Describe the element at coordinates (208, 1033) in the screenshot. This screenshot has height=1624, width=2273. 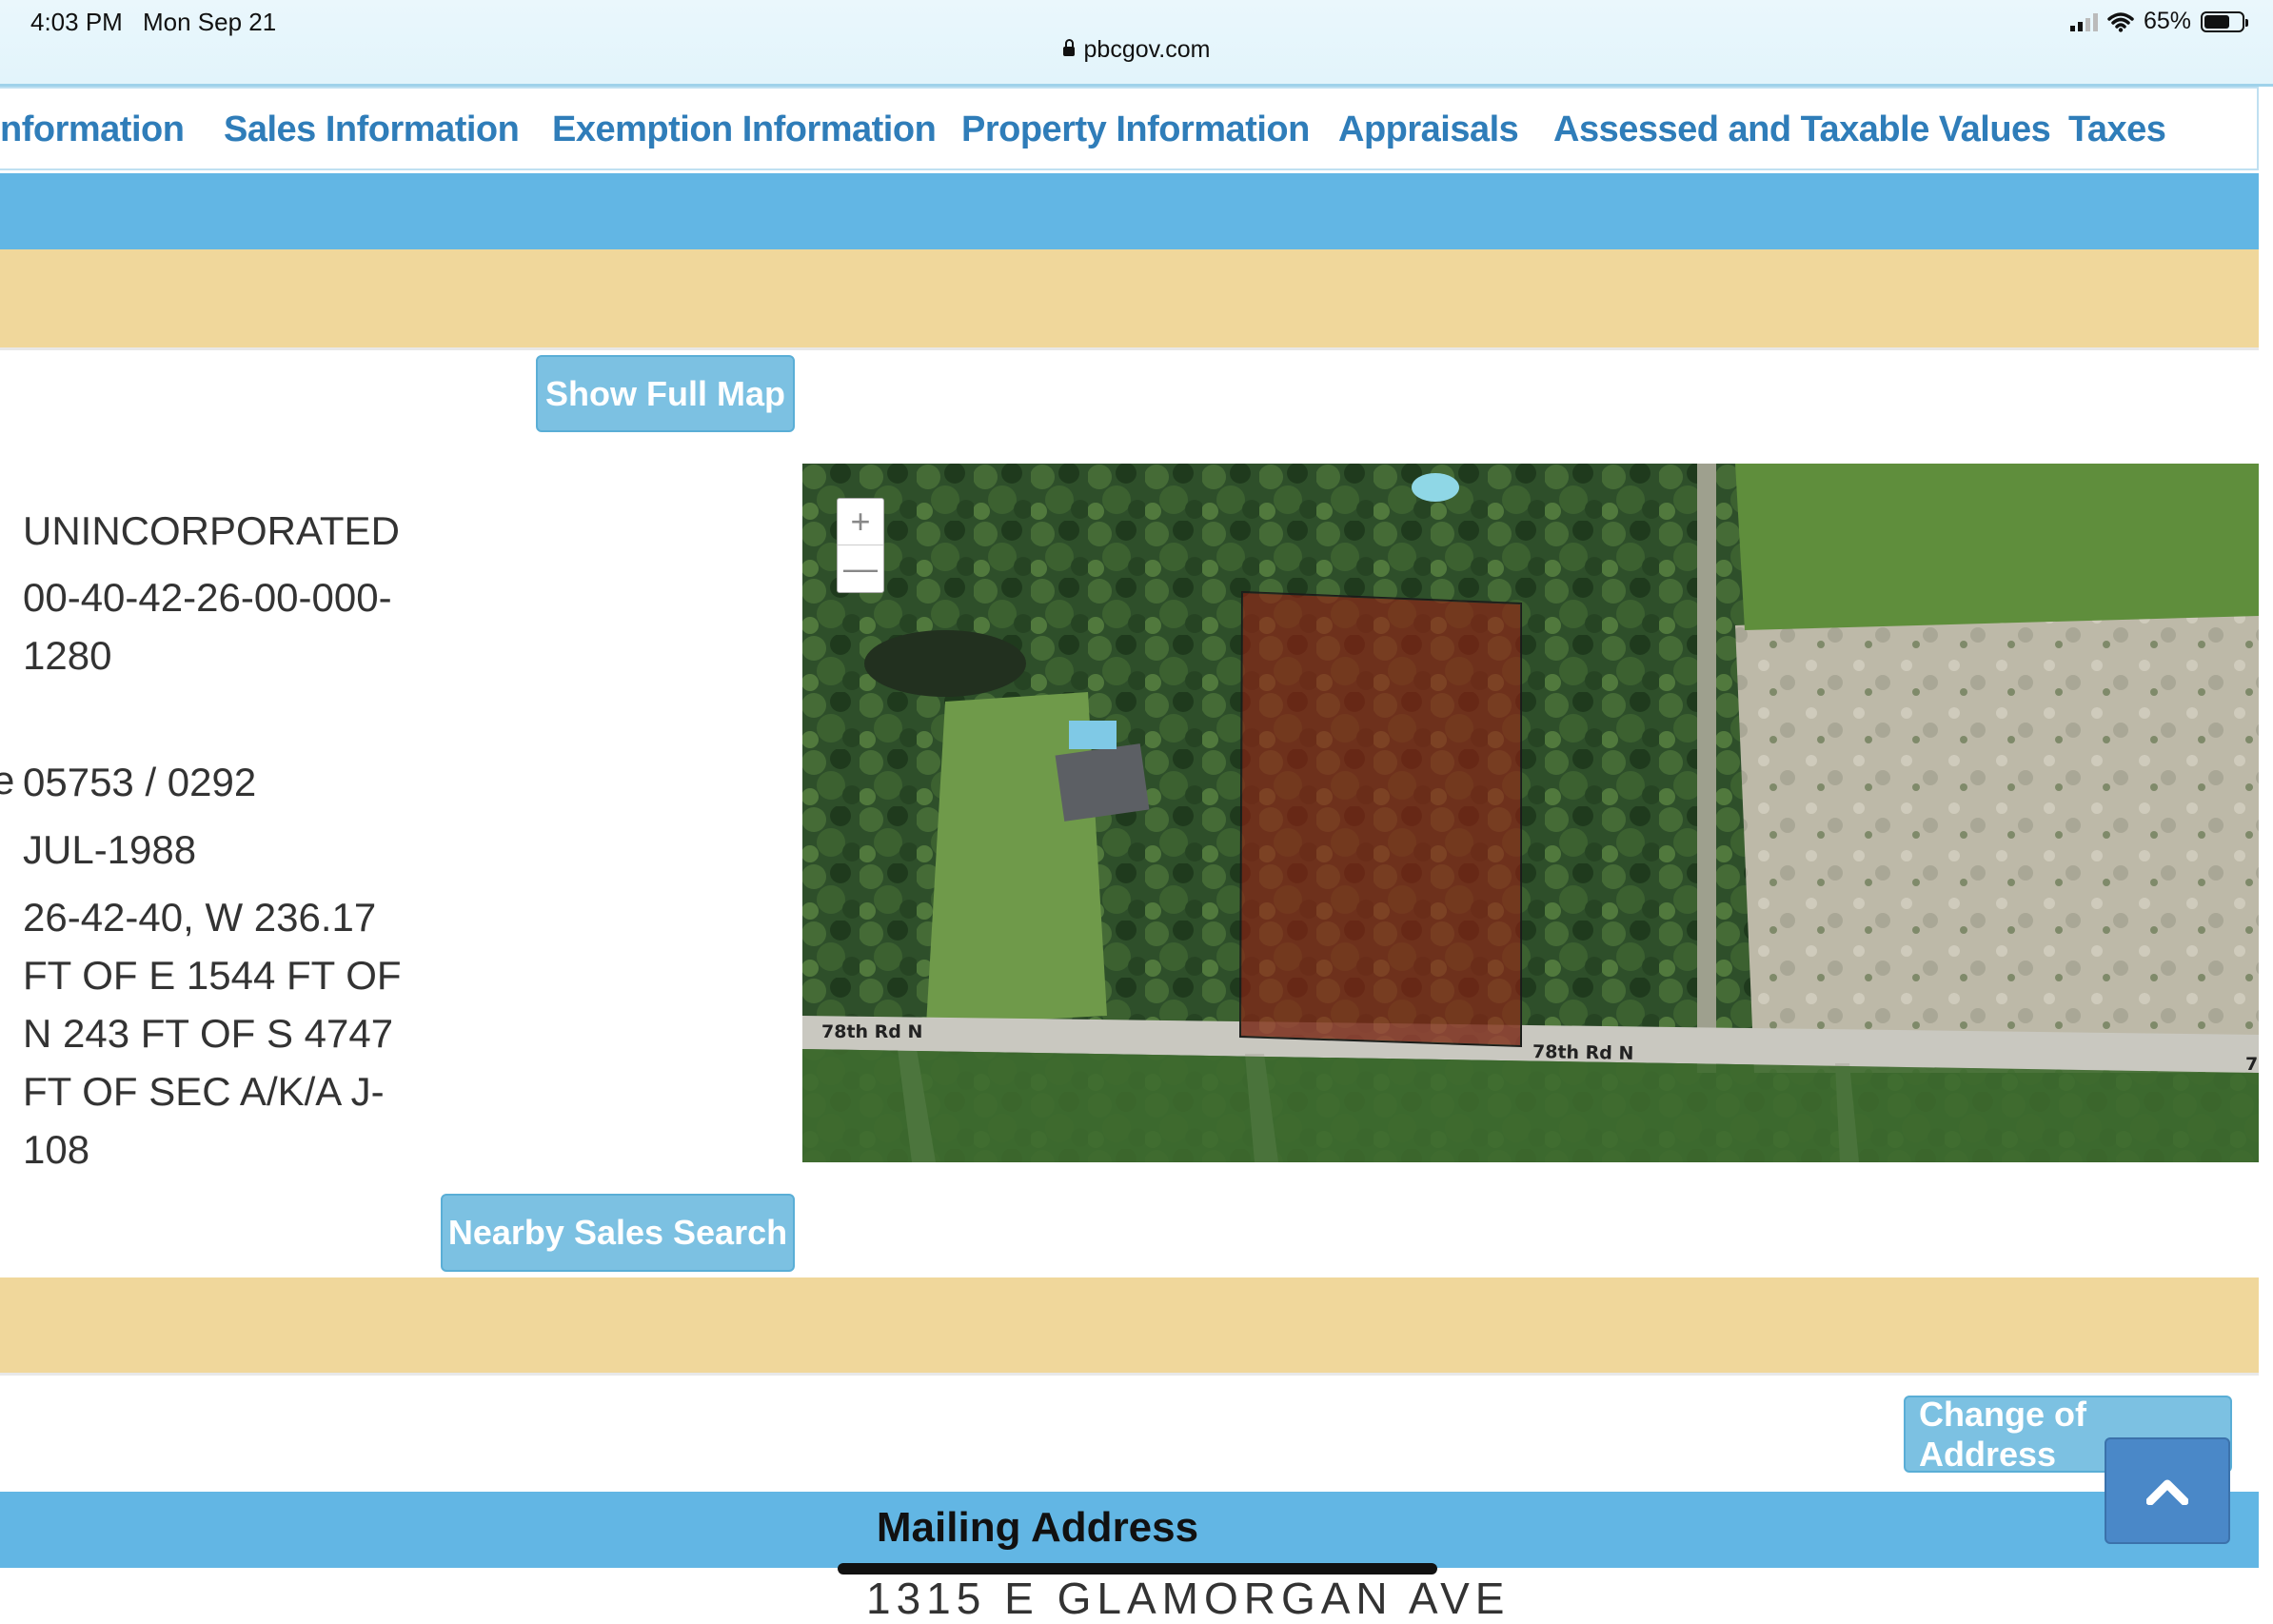
I see `legal-description-line3: N 243 FT OF S 4747` at that location.